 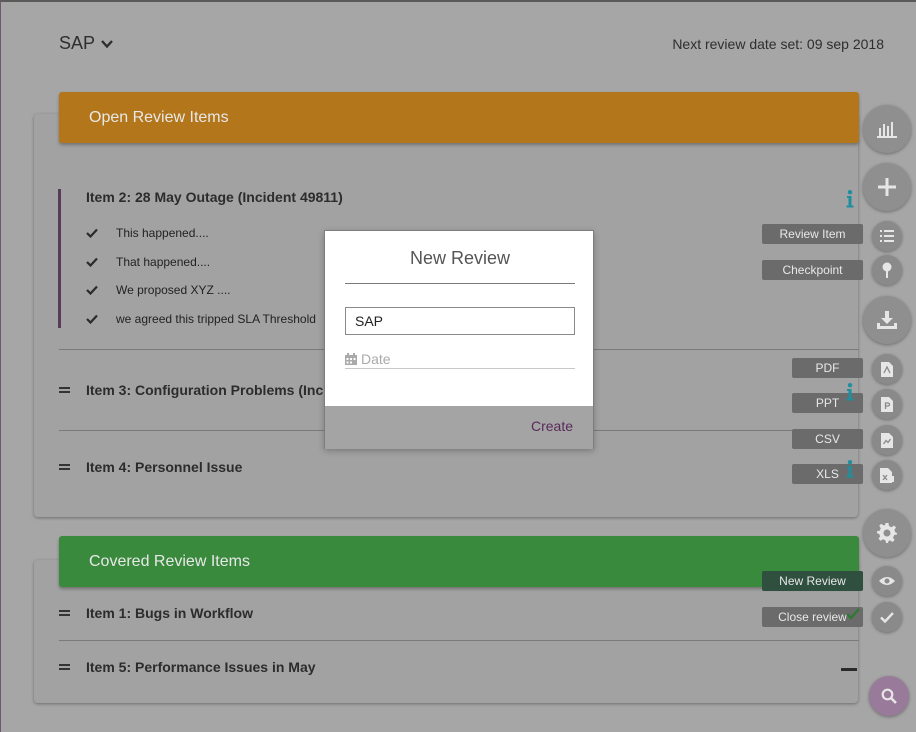 What do you see at coordinates (812, 270) in the screenshot?
I see `checkpoint-label: Checkpoint` at bounding box center [812, 270].